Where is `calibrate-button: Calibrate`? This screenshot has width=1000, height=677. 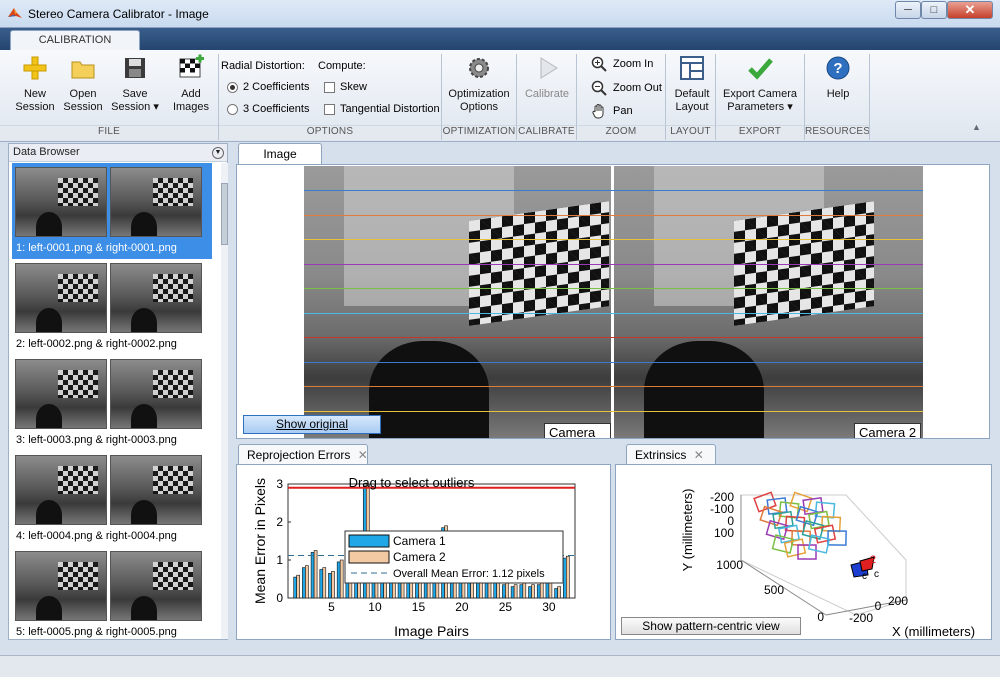
calibrate-button: Calibrate is located at coordinates (547, 77).